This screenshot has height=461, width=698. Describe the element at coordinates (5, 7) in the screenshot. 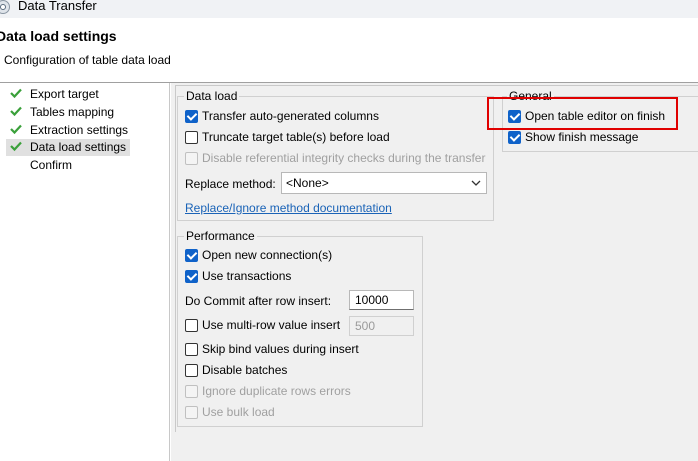

I see `app-icon` at that location.